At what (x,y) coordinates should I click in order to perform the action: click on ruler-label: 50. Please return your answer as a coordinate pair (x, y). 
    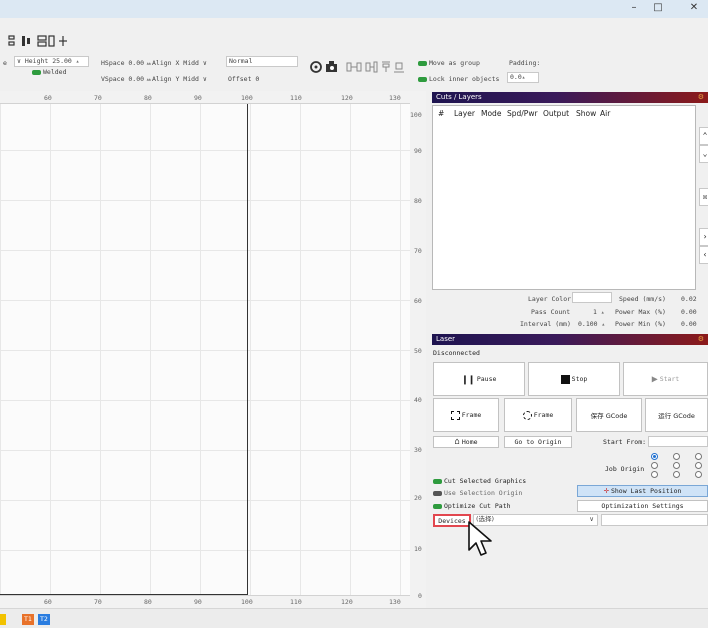
    Looking at the image, I should click on (418, 351).